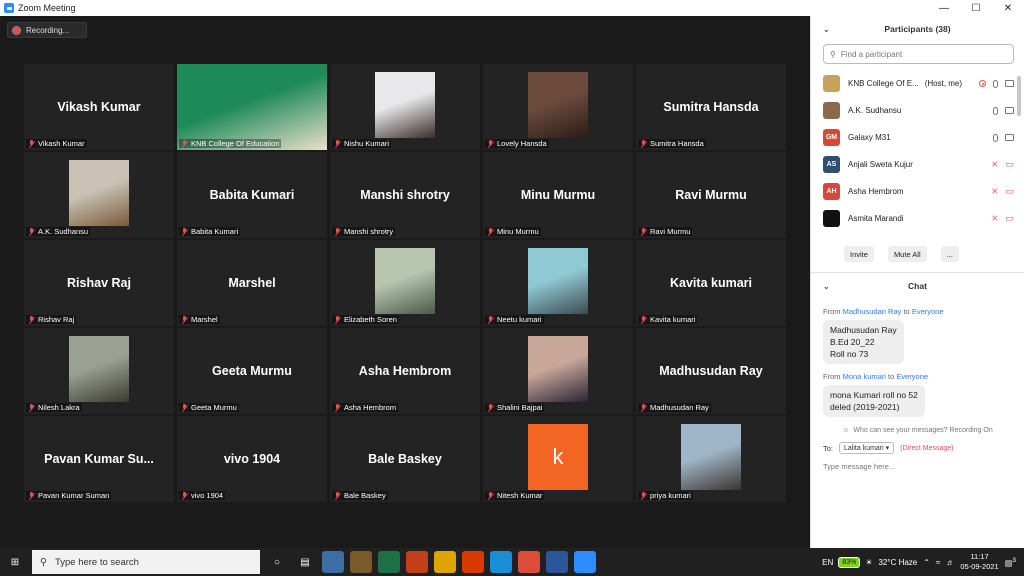 This screenshot has width=1024, height=576. What do you see at coordinates (917, 164) in the screenshot?
I see `participant-row: AS Anjali Sweta Kujur ⨯ ▭` at bounding box center [917, 164].